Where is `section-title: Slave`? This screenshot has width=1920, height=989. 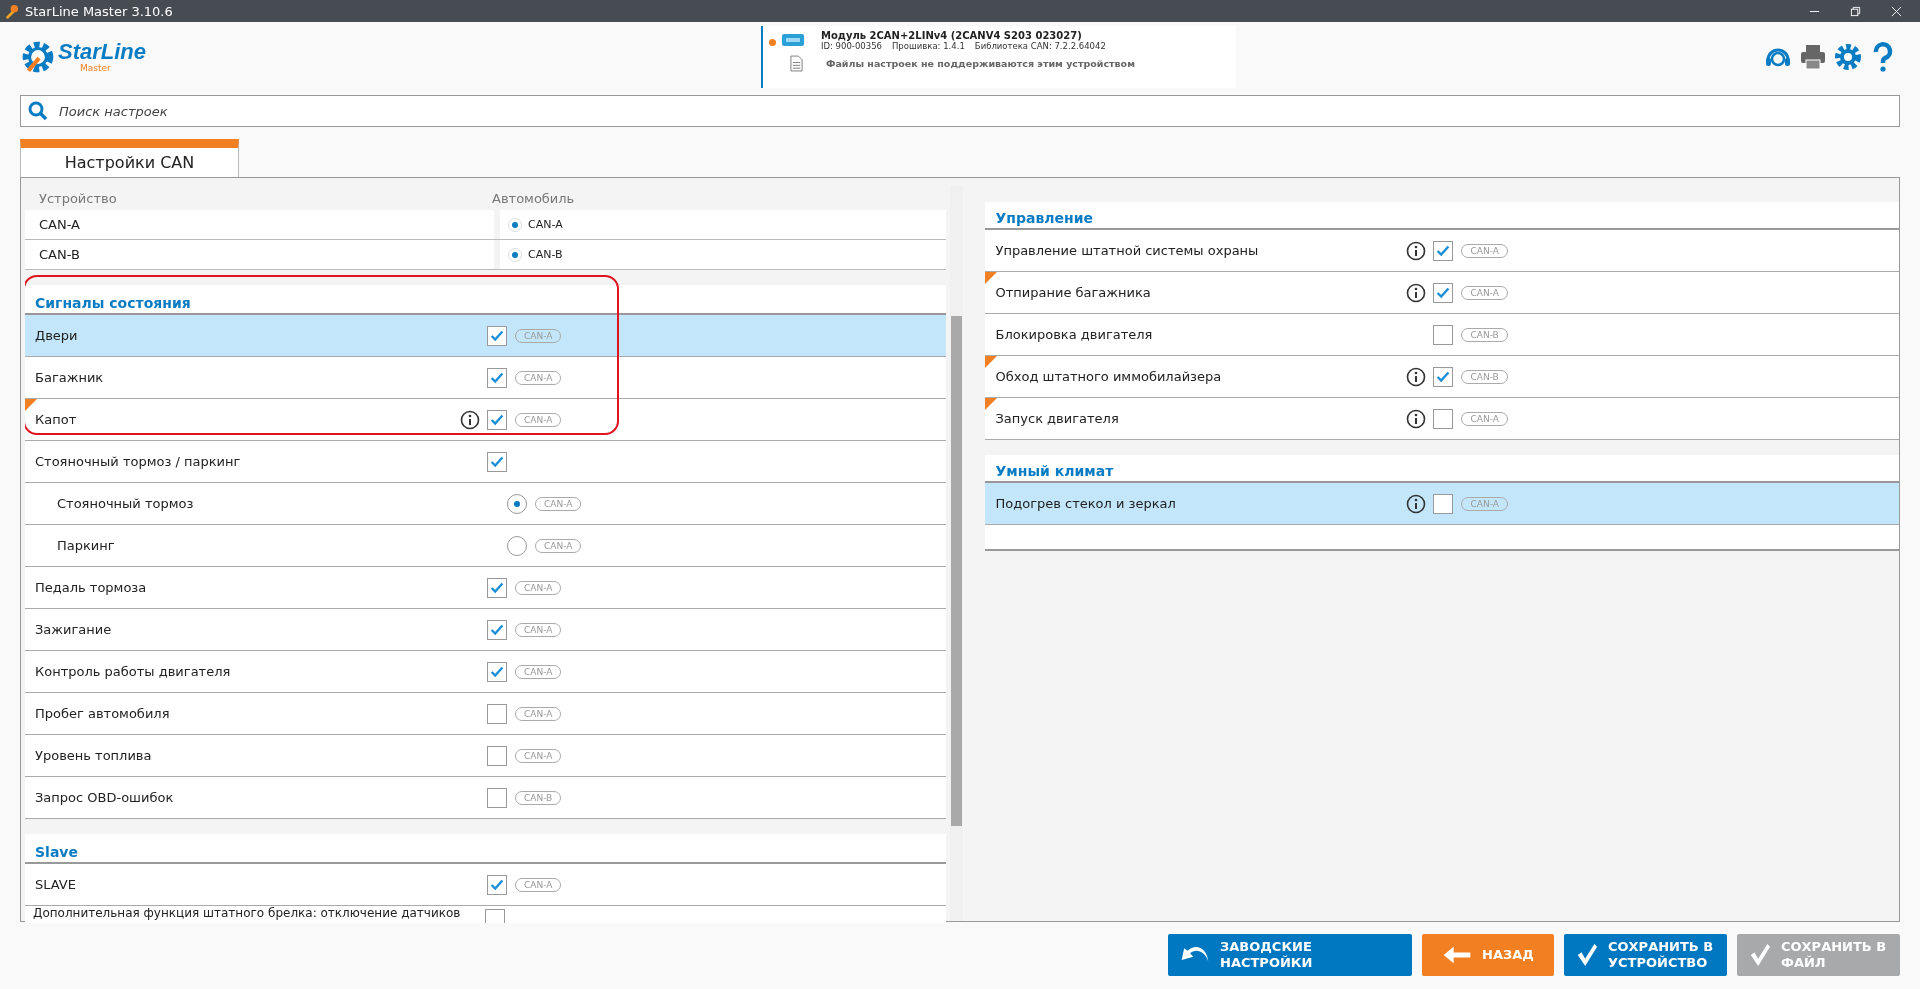
section-title: Slave is located at coordinates (56, 852).